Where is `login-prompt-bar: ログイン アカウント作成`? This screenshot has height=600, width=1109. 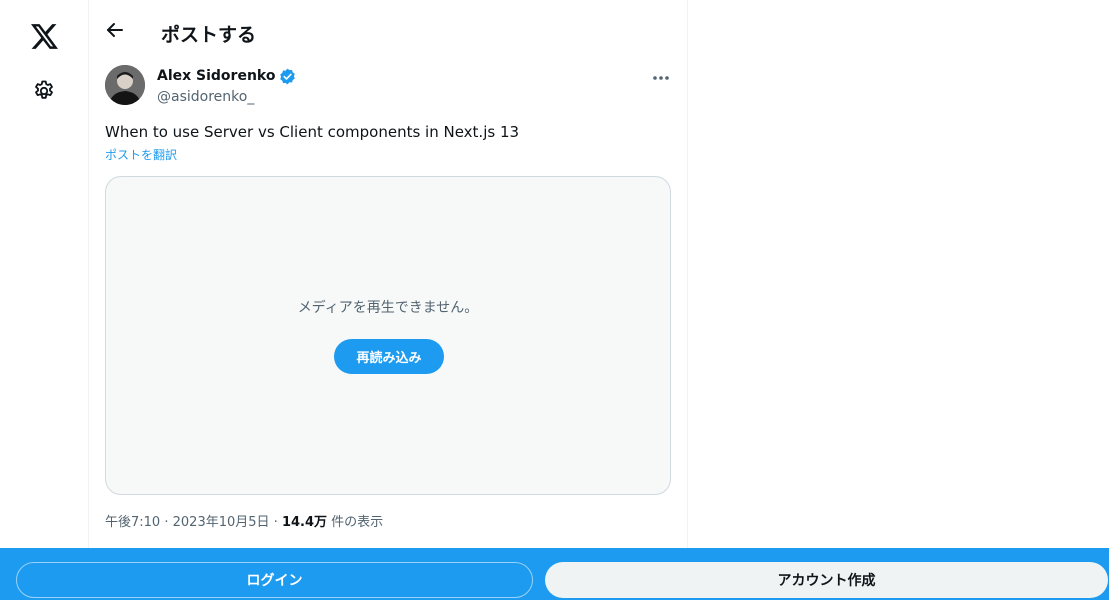 login-prompt-bar: ログイン アカウント作成 is located at coordinates (554, 574).